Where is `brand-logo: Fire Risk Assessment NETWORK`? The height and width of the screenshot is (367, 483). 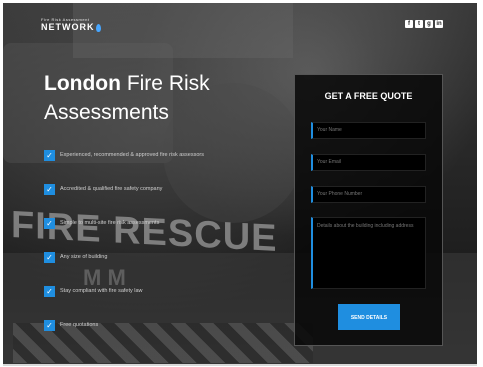 brand-logo: Fire Risk Assessment NETWORK is located at coordinates (71, 24).